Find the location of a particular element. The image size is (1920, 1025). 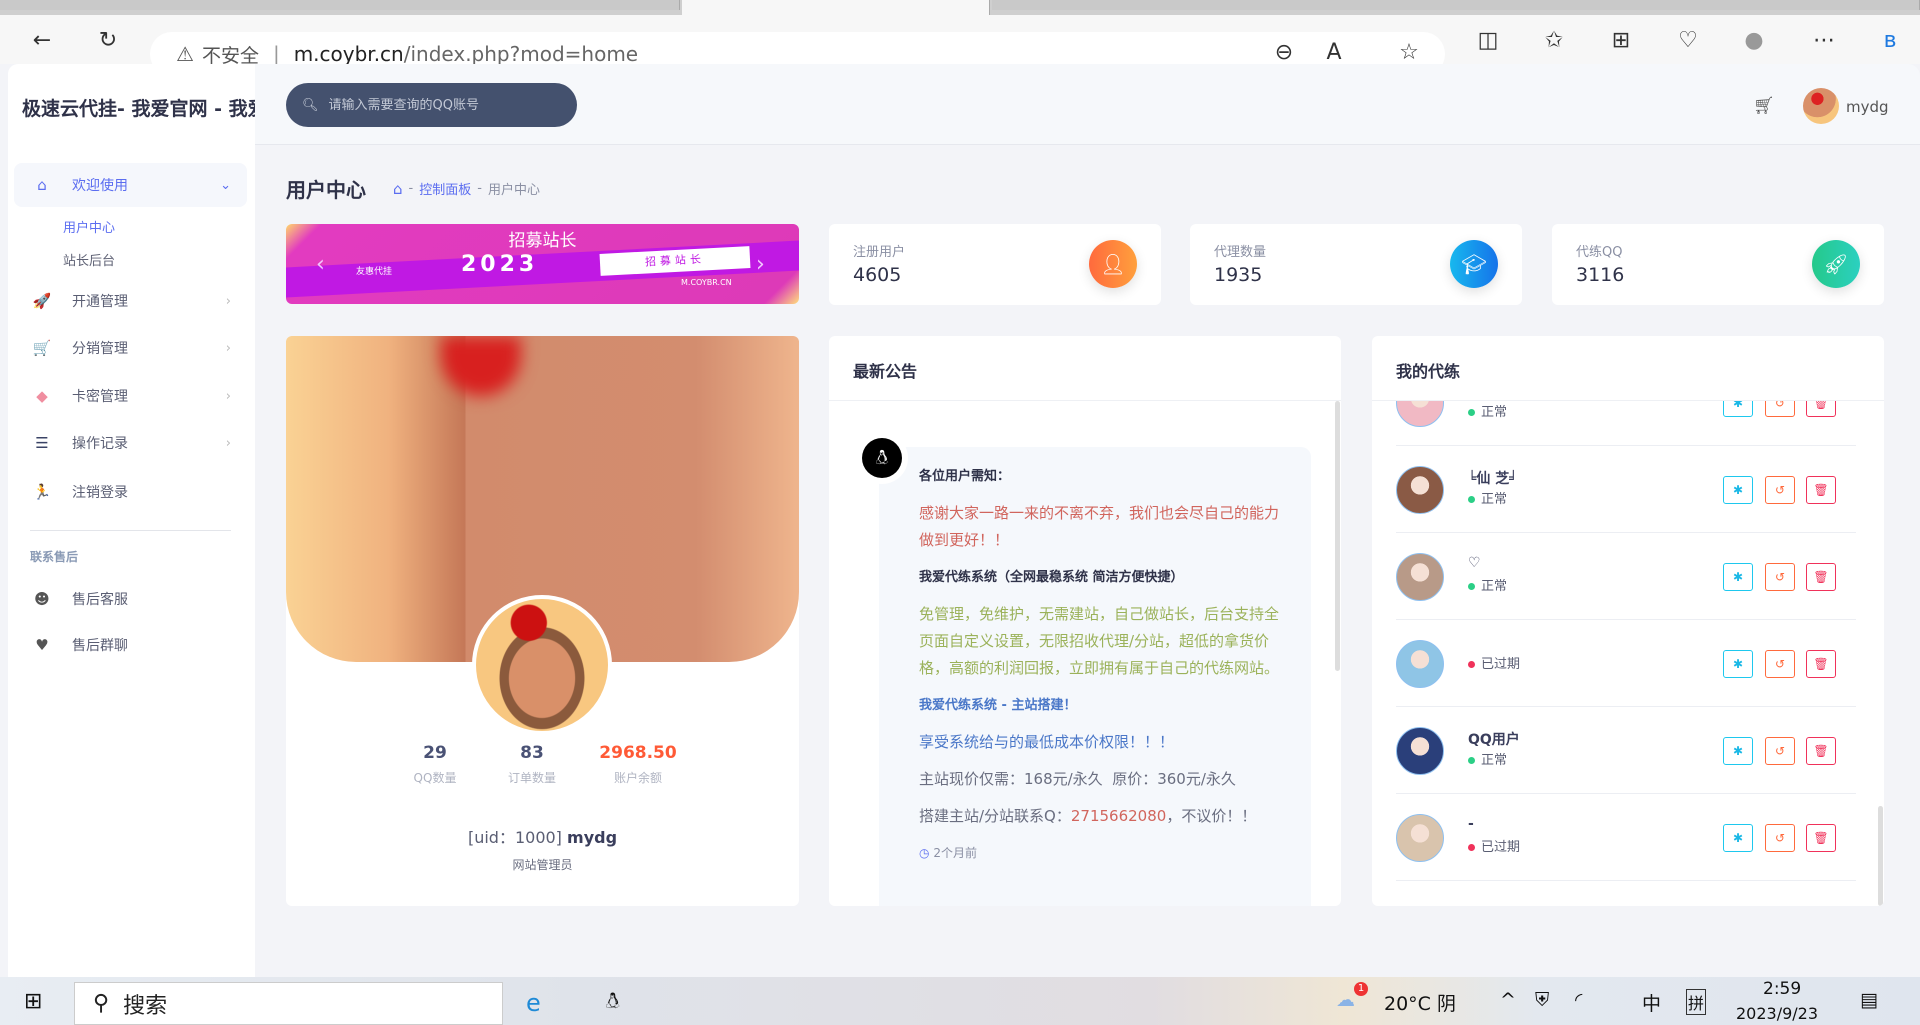

url-path: /index.php?mod=home is located at coordinates (521, 54).